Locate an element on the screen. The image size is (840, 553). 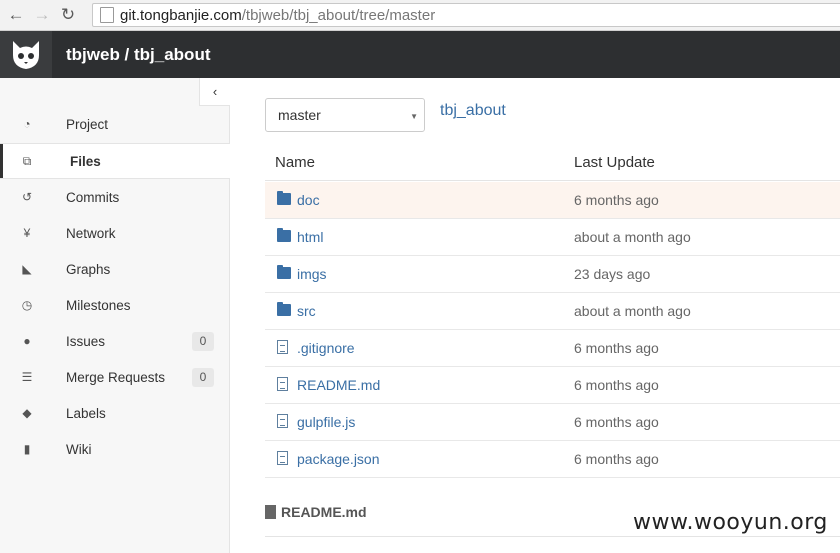
sidebar-item-label: Wiki is located at coordinates (79, 449).